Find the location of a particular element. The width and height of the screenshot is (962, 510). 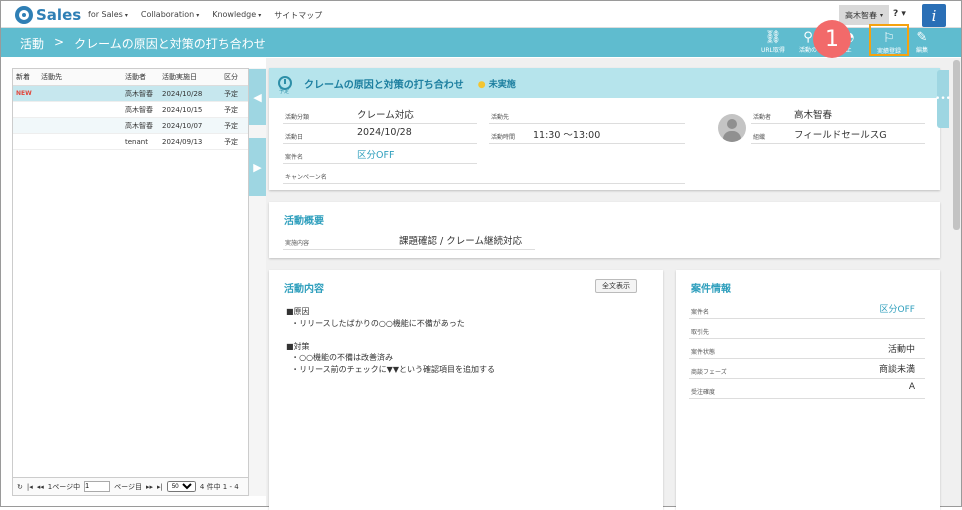

record-result-button: ⚐ 実績登録 is located at coordinates (889, 40).